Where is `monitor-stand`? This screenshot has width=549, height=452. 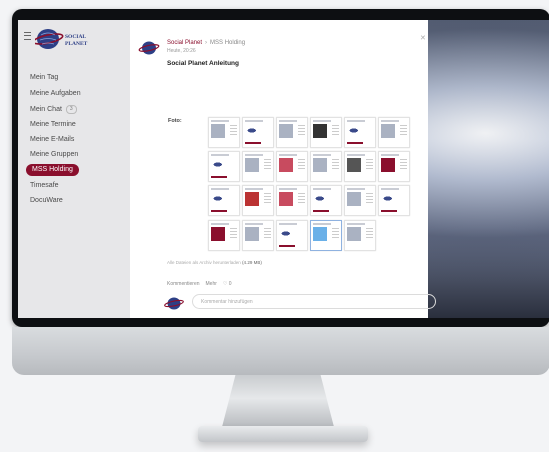
monitor-stand is located at coordinates (278, 401).